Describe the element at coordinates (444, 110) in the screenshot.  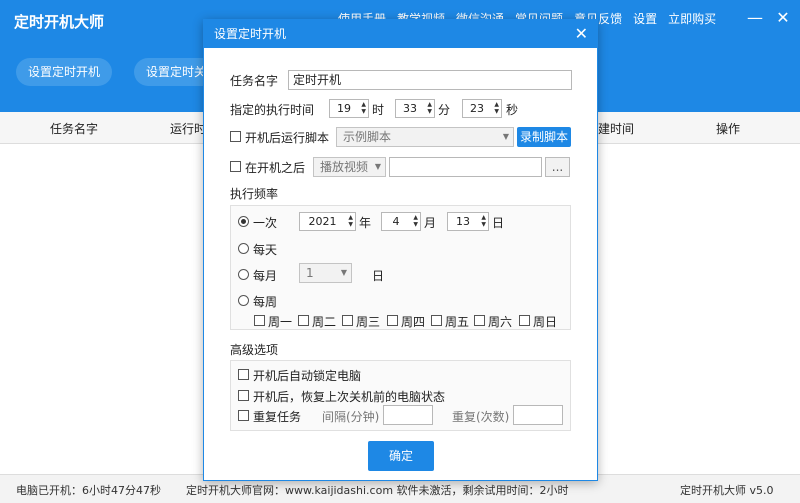
I see `minute-unit: 分` at that location.